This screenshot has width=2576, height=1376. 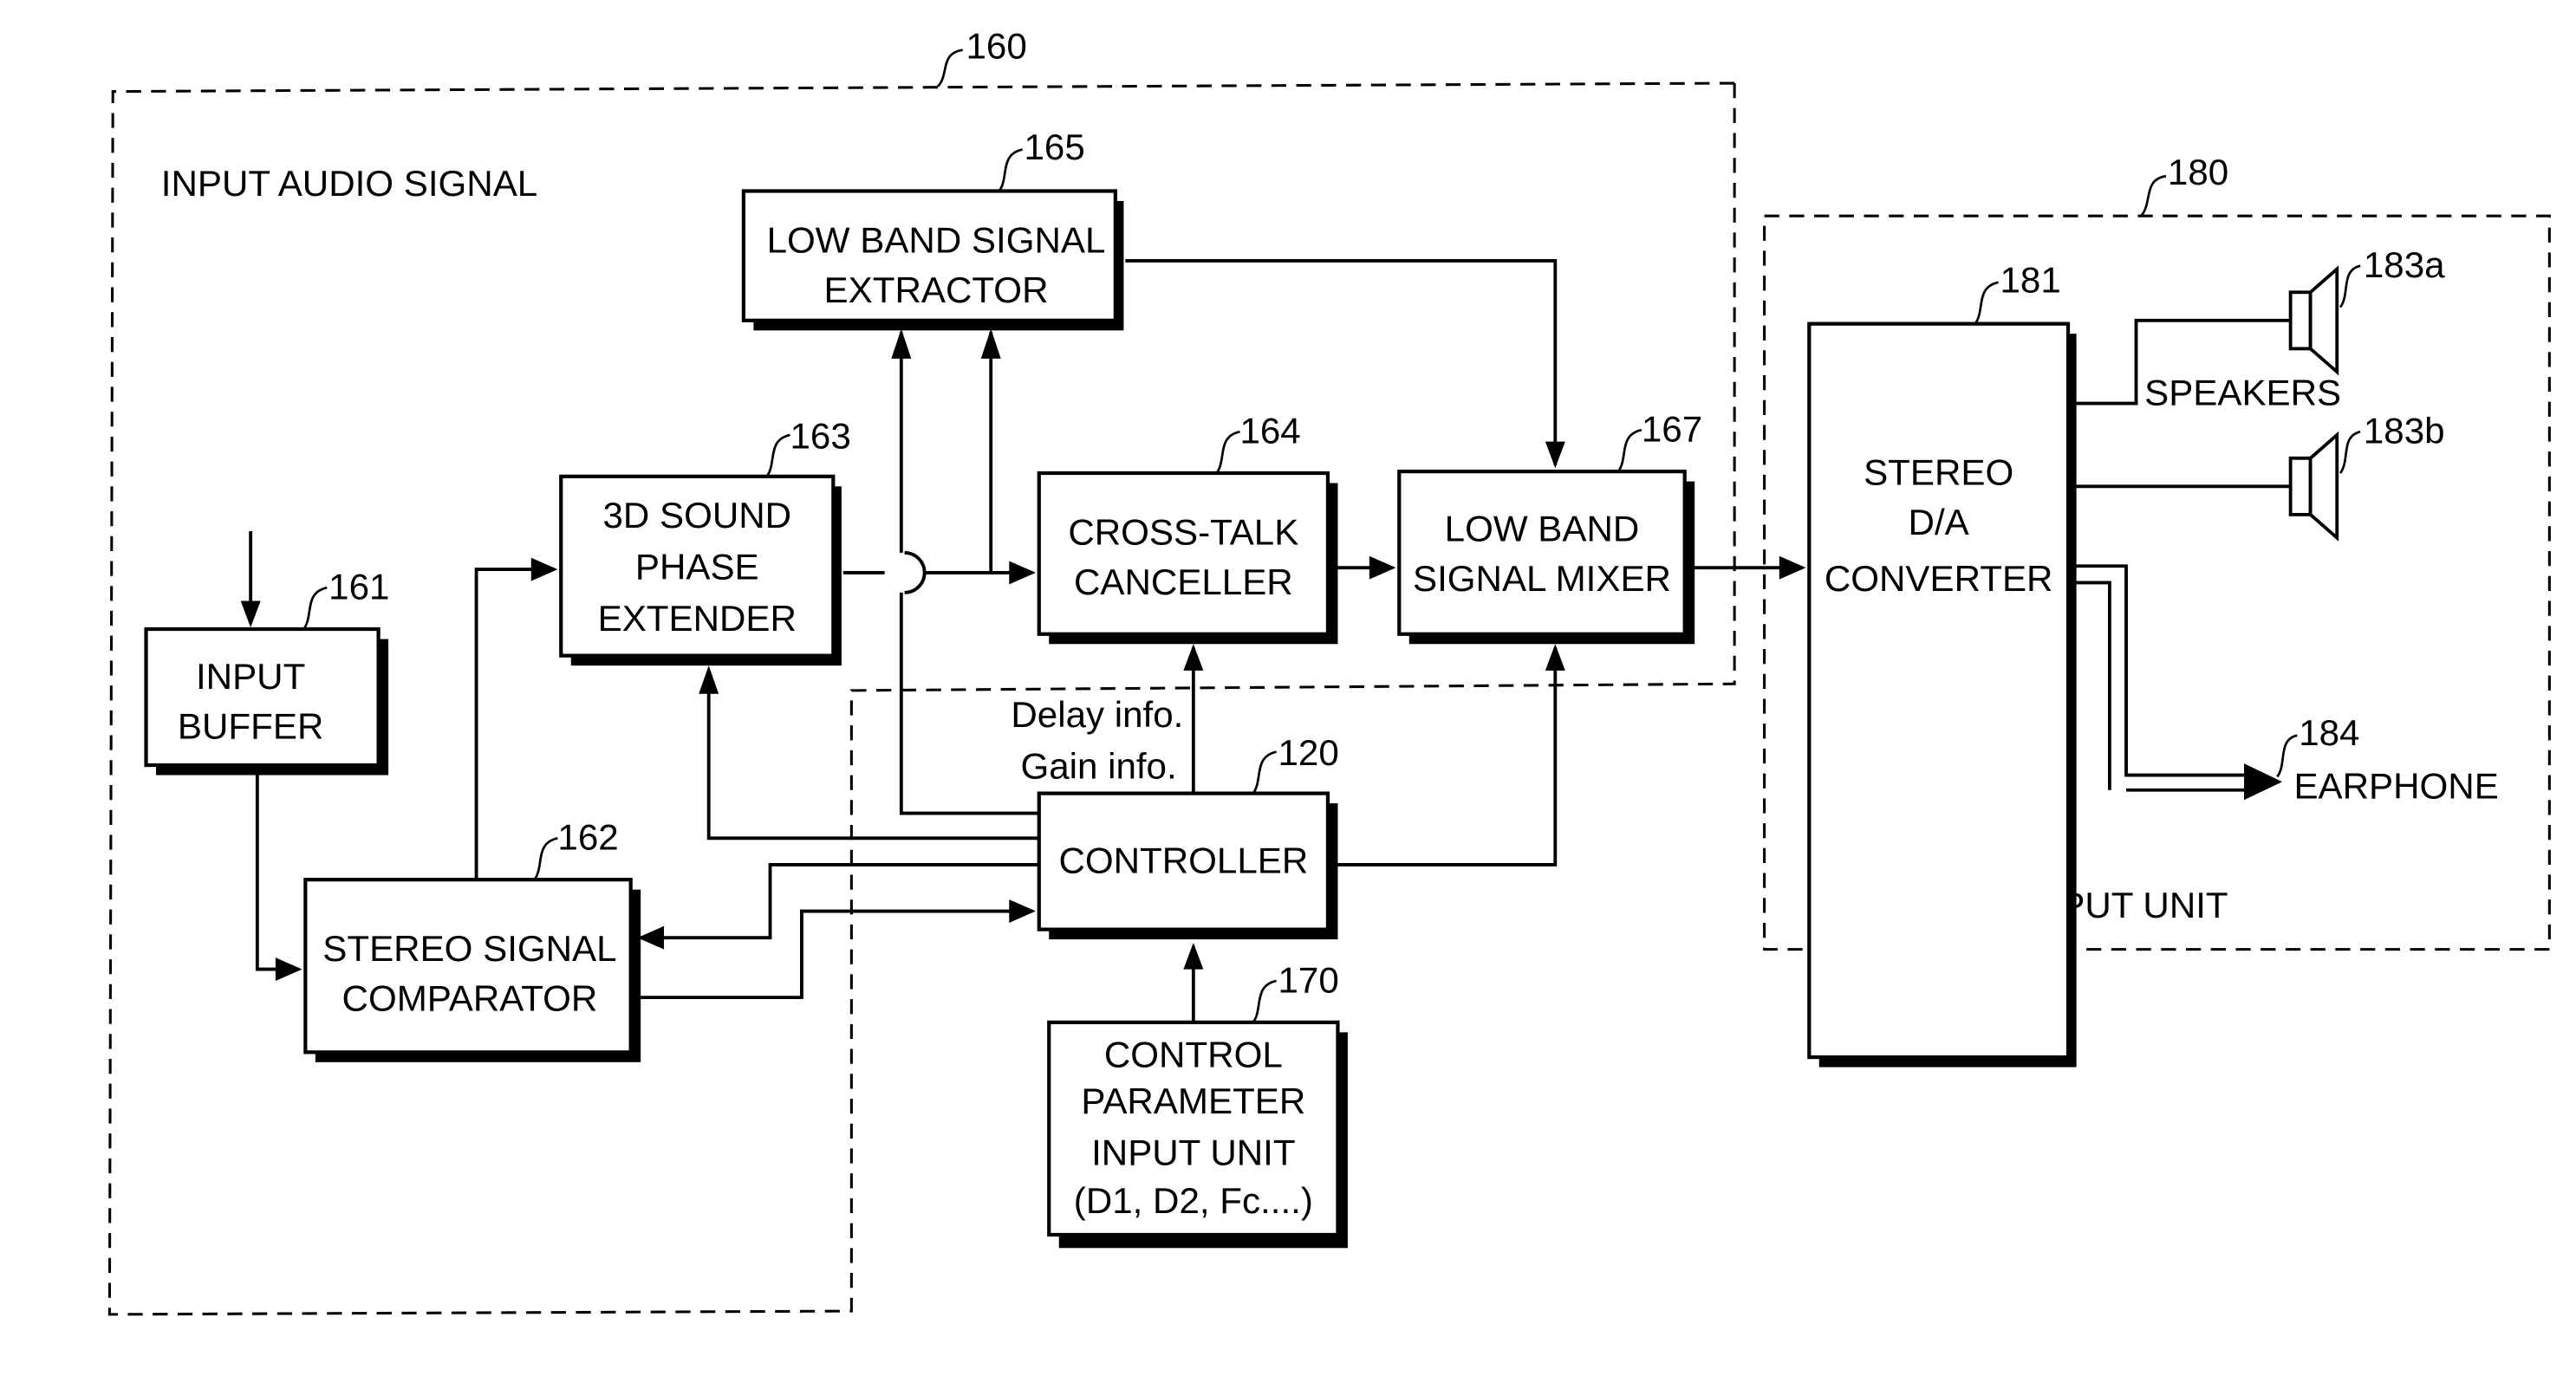 What do you see at coordinates (915, 573) in the screenshot?
I see `wire-hop` at bounding box center [915, 573].